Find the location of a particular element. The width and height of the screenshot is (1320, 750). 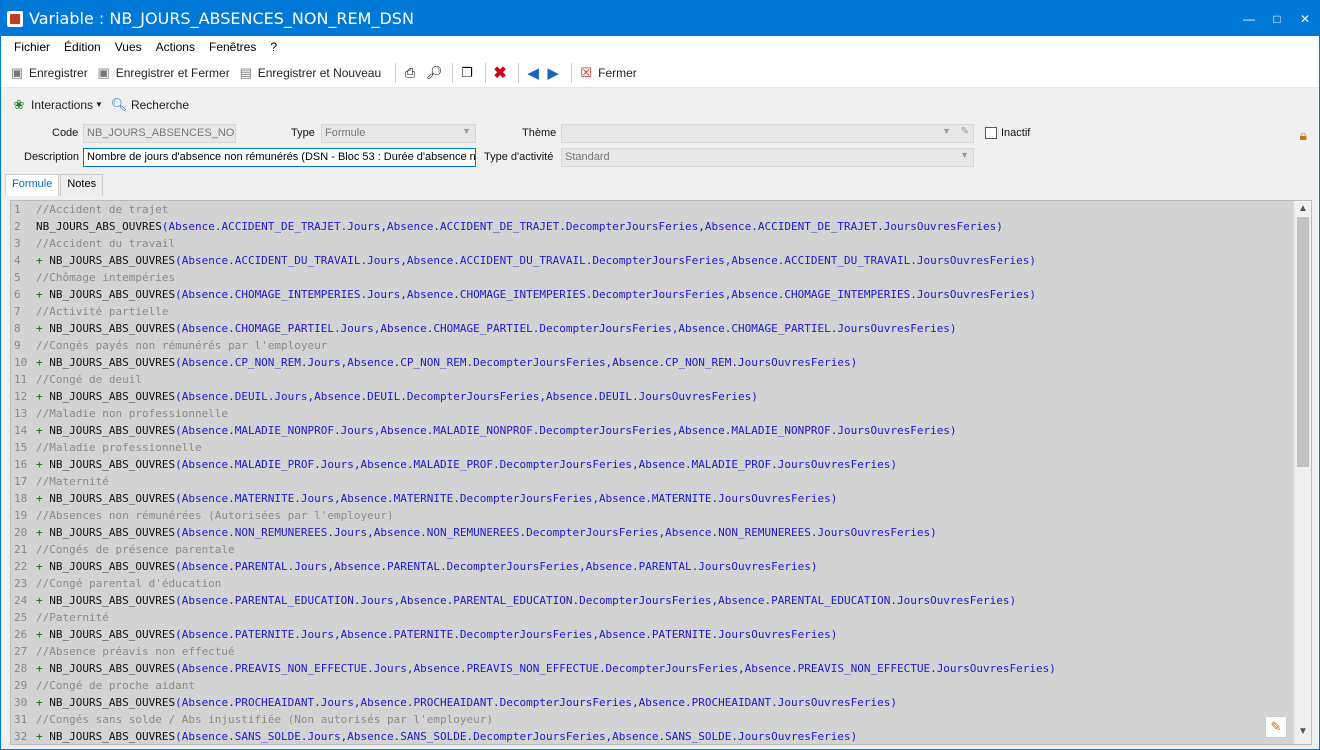

code-label: Code is located at coordinates (65, 133).